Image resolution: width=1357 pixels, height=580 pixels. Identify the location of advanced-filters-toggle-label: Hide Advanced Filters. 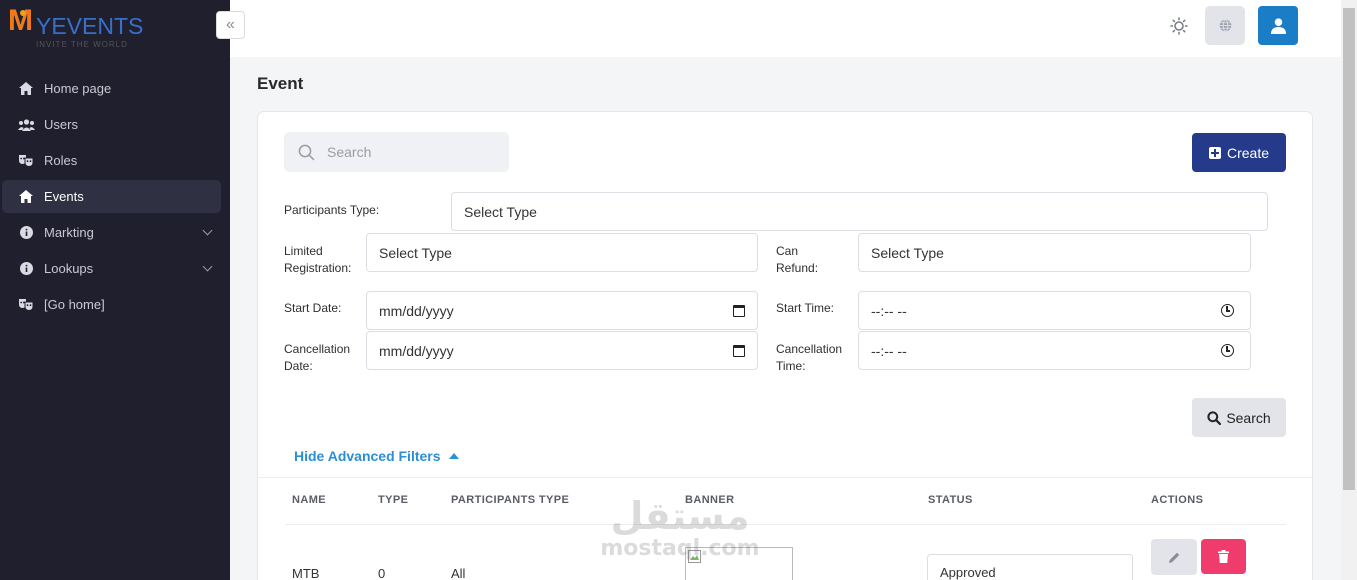
(367, 456).